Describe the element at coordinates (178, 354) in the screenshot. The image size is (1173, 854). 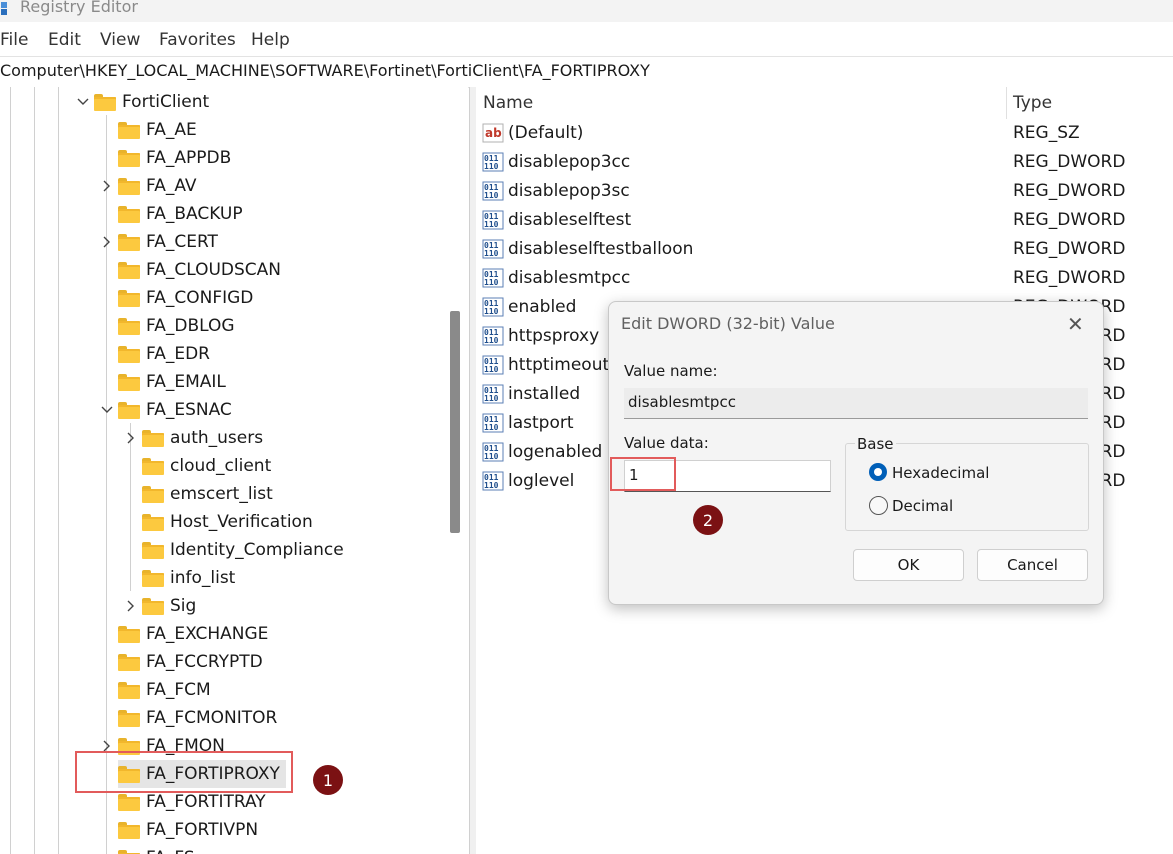
I see `tree-node-label: FA_EDR` at that location.